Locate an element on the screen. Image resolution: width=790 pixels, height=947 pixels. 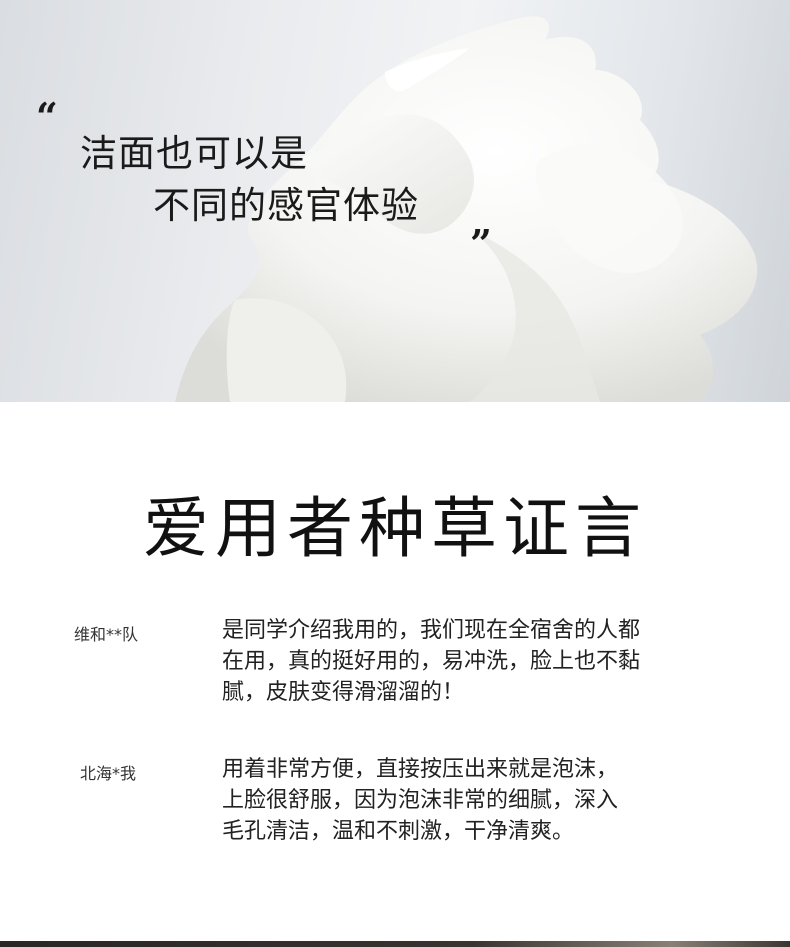
review-line: 用着非常方便，直接按压出来就是泡沫， is located at coordinates (420, 769).